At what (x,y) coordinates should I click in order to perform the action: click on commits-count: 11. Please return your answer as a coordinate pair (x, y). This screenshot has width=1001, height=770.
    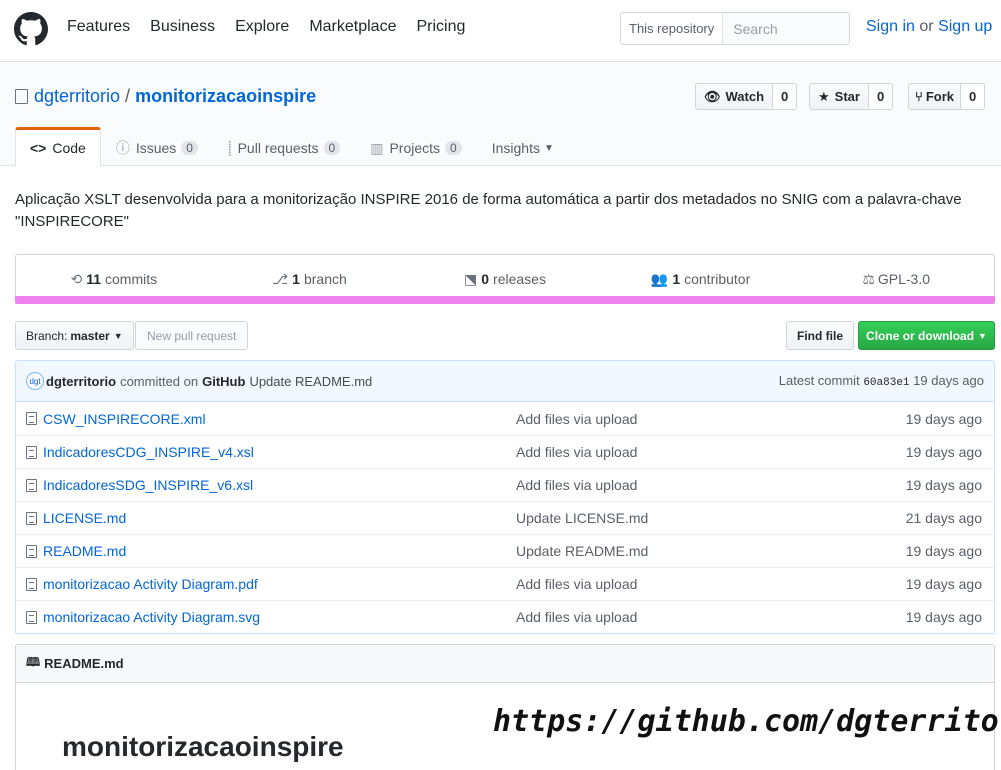
    Looking at the image, I should click on (93, 279).